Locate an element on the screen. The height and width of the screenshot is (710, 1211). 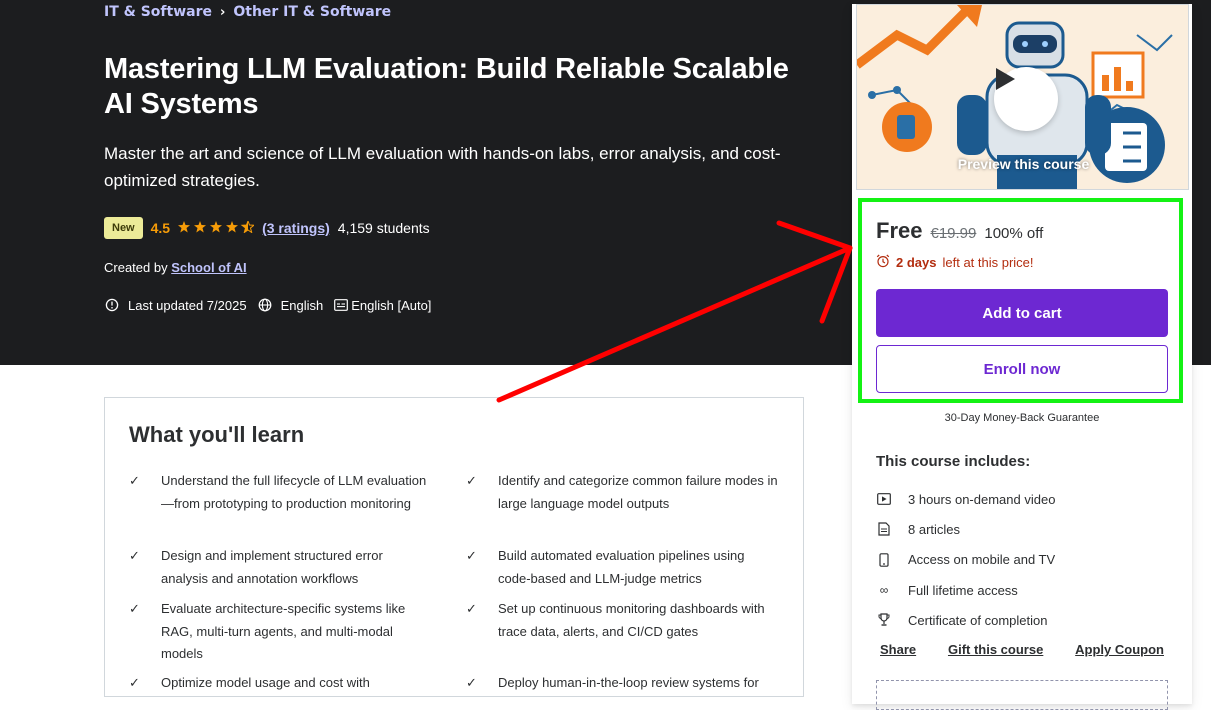
ratings-count-link: (3 ratings) is located at coordinates (296, 228).